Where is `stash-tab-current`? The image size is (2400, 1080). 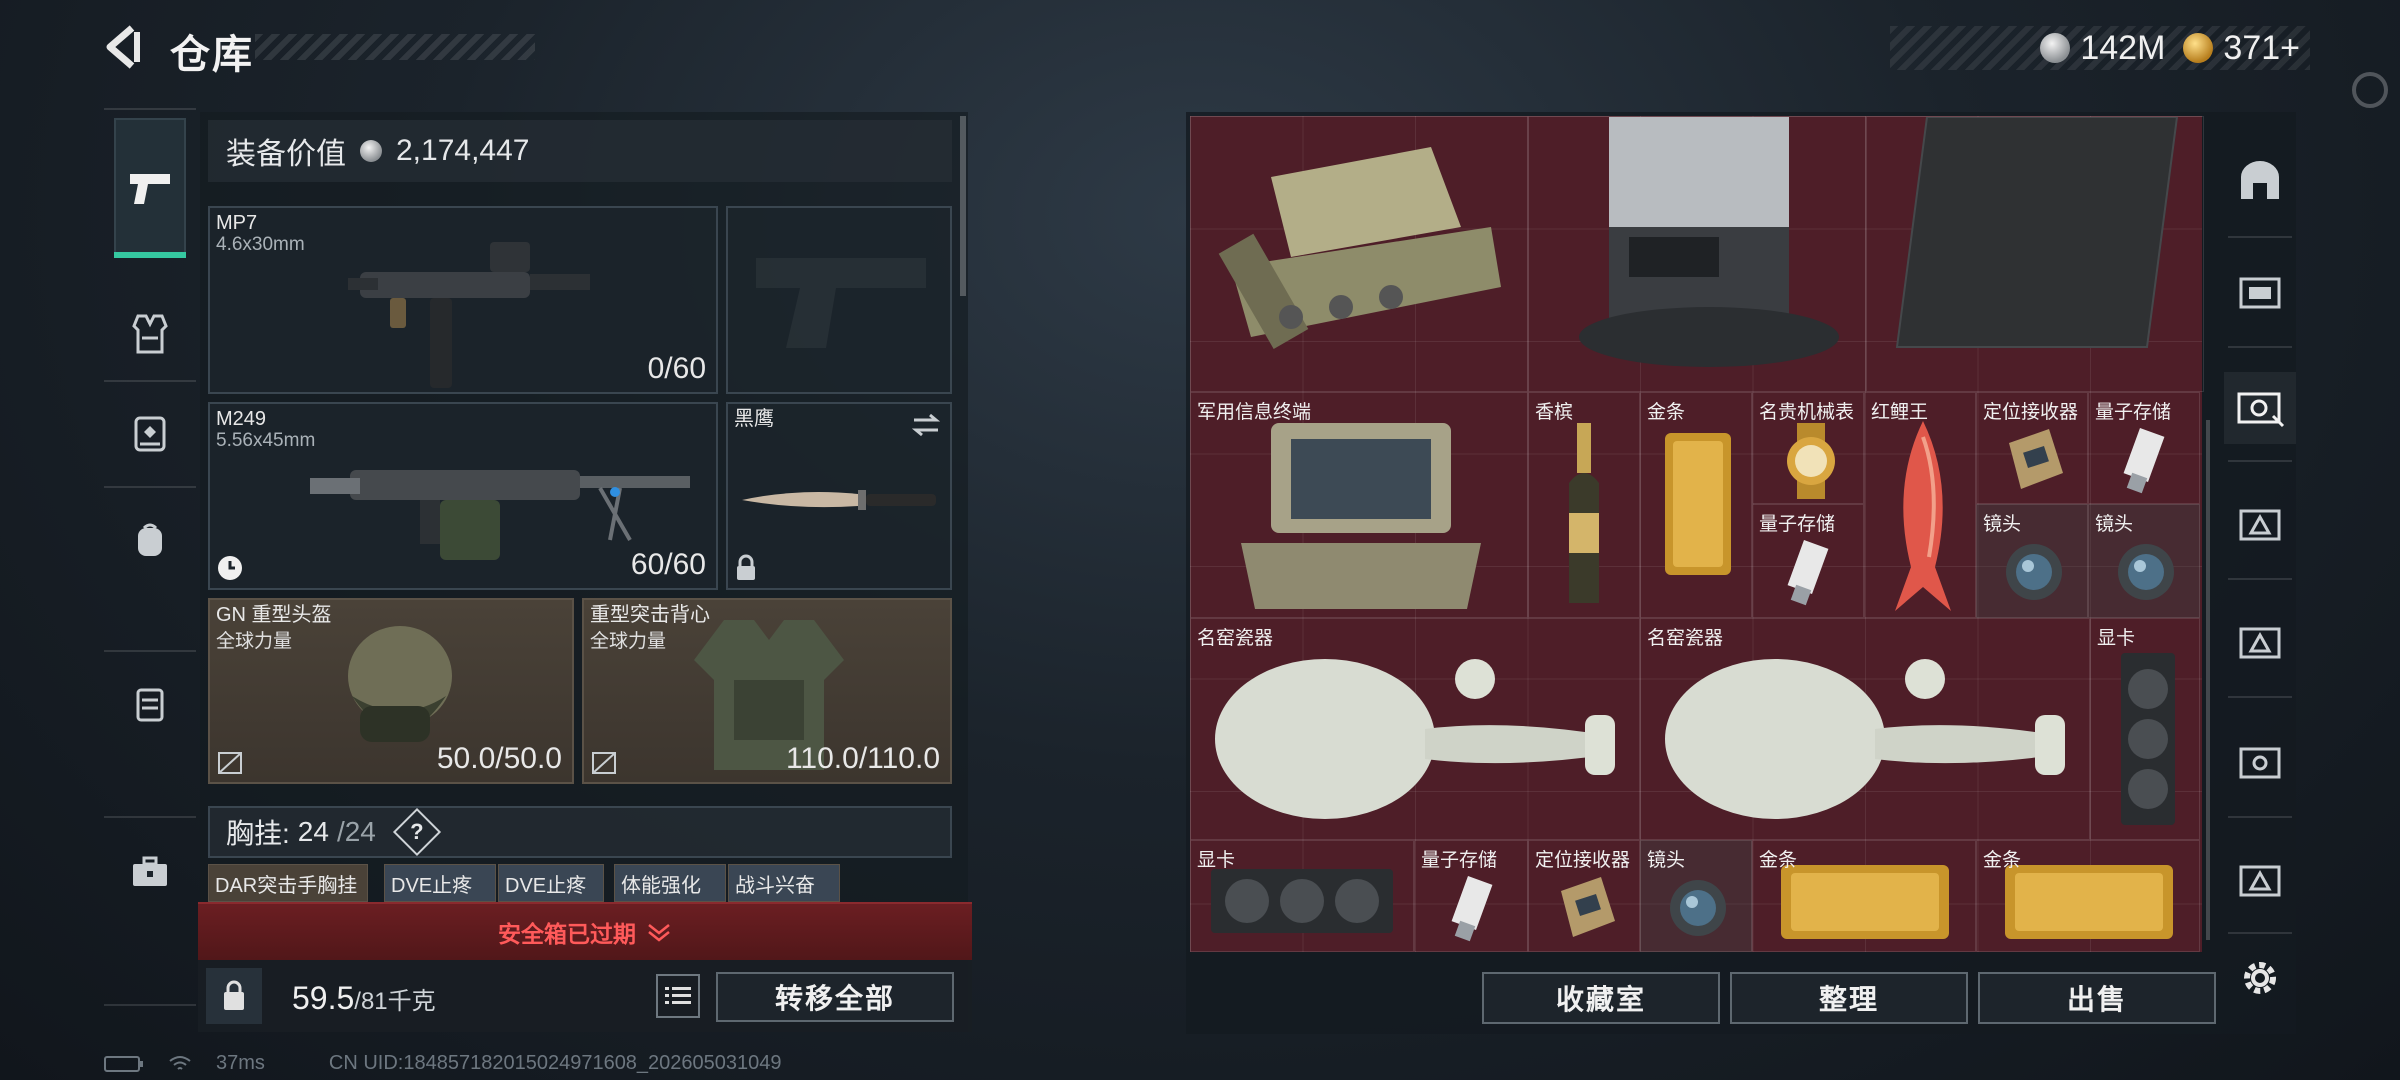
stash-tab-current is located at coordinates (2260, 408).